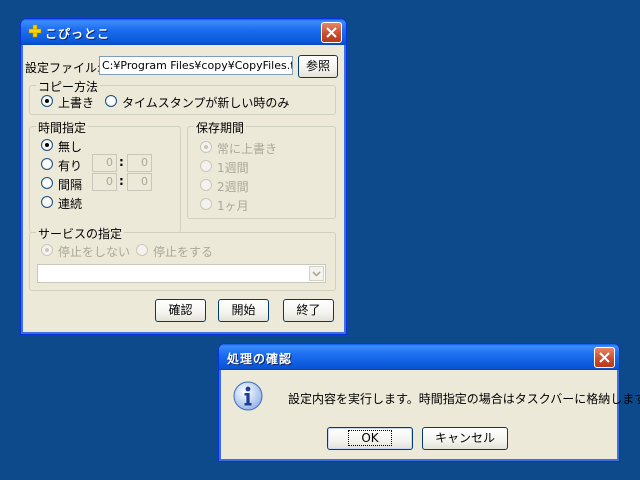  What do you see at coordinates (104, 163) in the screenshot?
I see `time-yes-hour-input: 0` at bounding box center [104, 163].